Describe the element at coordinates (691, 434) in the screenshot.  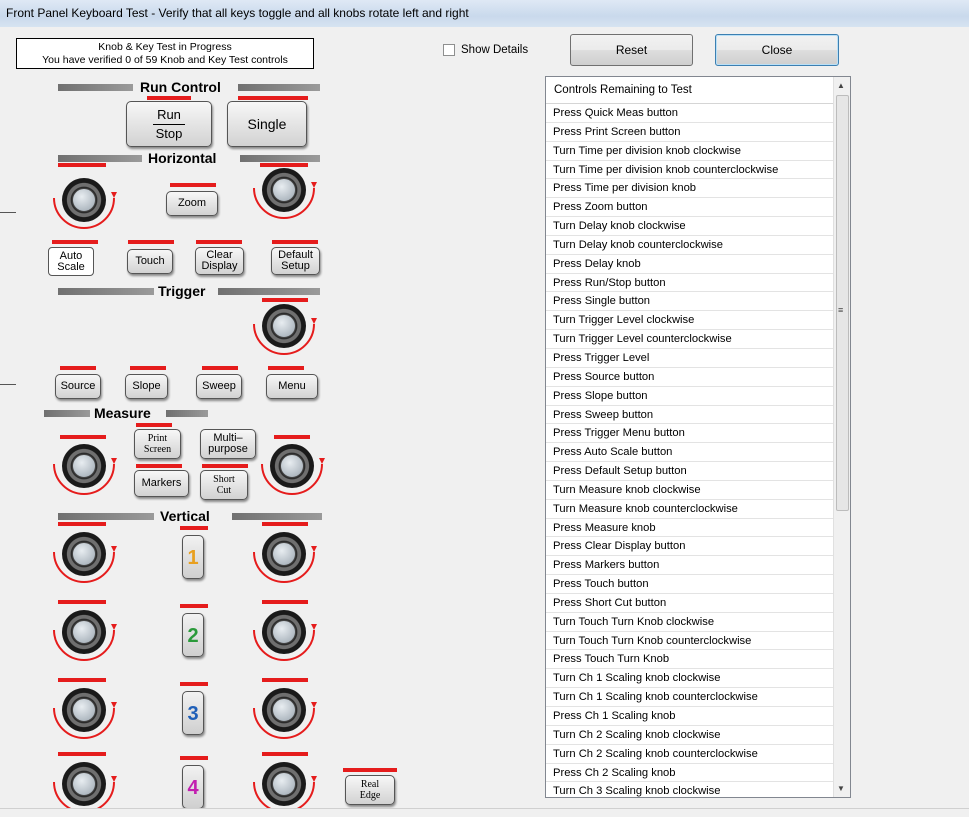
I see `list-item: Press Trigger Menu button` at that location.